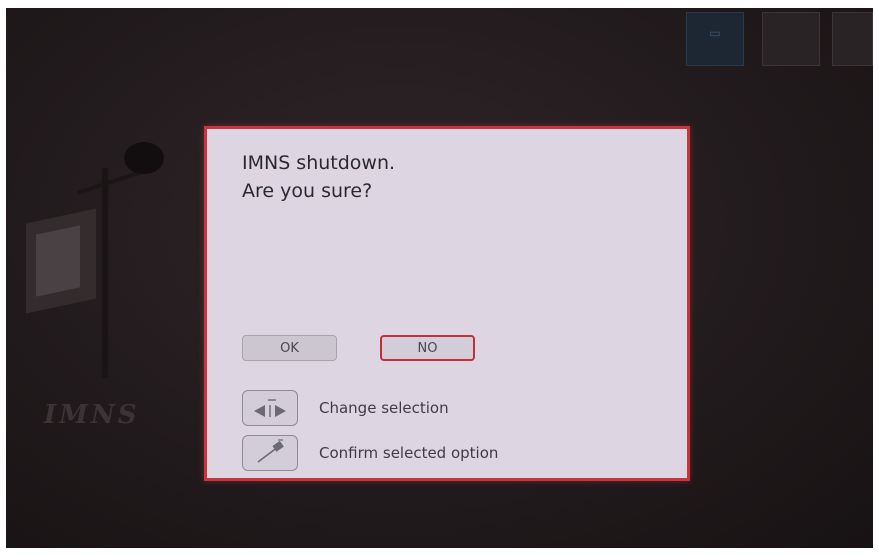 The width and height of the screenshot is (879, 556). Describe the element at coordinates (409, 453) in the screenshot. I see `hint-confirm-option-text: Confirm selected option` at that location.